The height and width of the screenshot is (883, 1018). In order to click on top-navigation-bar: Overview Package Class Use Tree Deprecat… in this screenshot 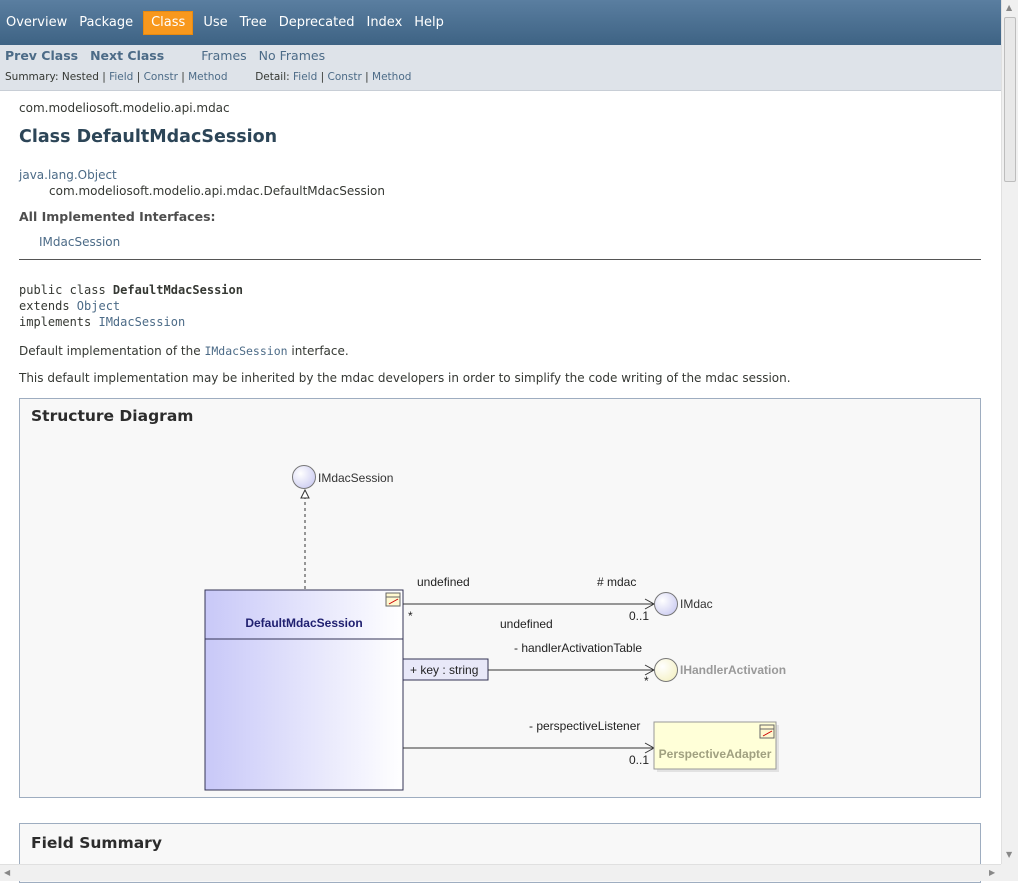, I will do `click(500, 22)`.